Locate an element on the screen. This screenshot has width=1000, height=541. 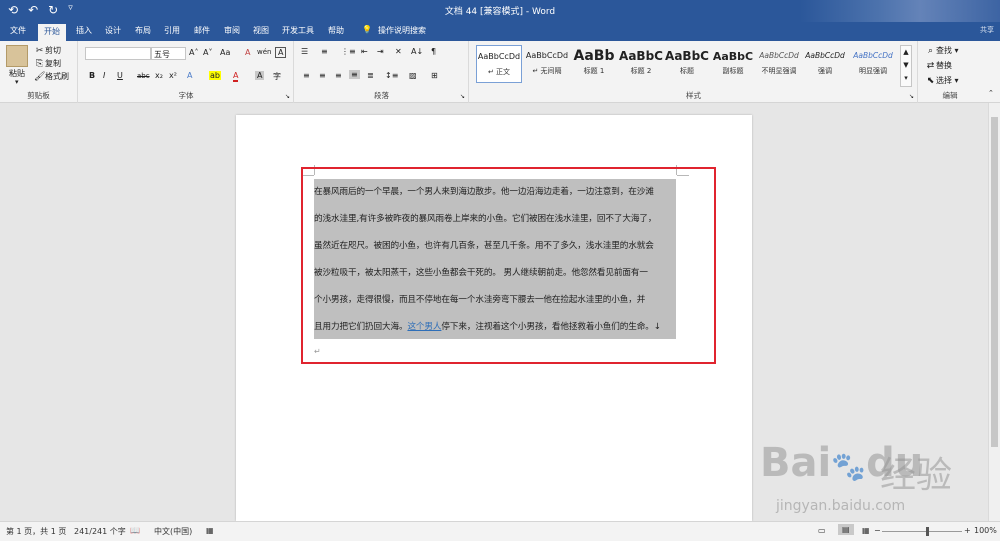
align-center-icon: ≡ is located at coordinates (322, 75).